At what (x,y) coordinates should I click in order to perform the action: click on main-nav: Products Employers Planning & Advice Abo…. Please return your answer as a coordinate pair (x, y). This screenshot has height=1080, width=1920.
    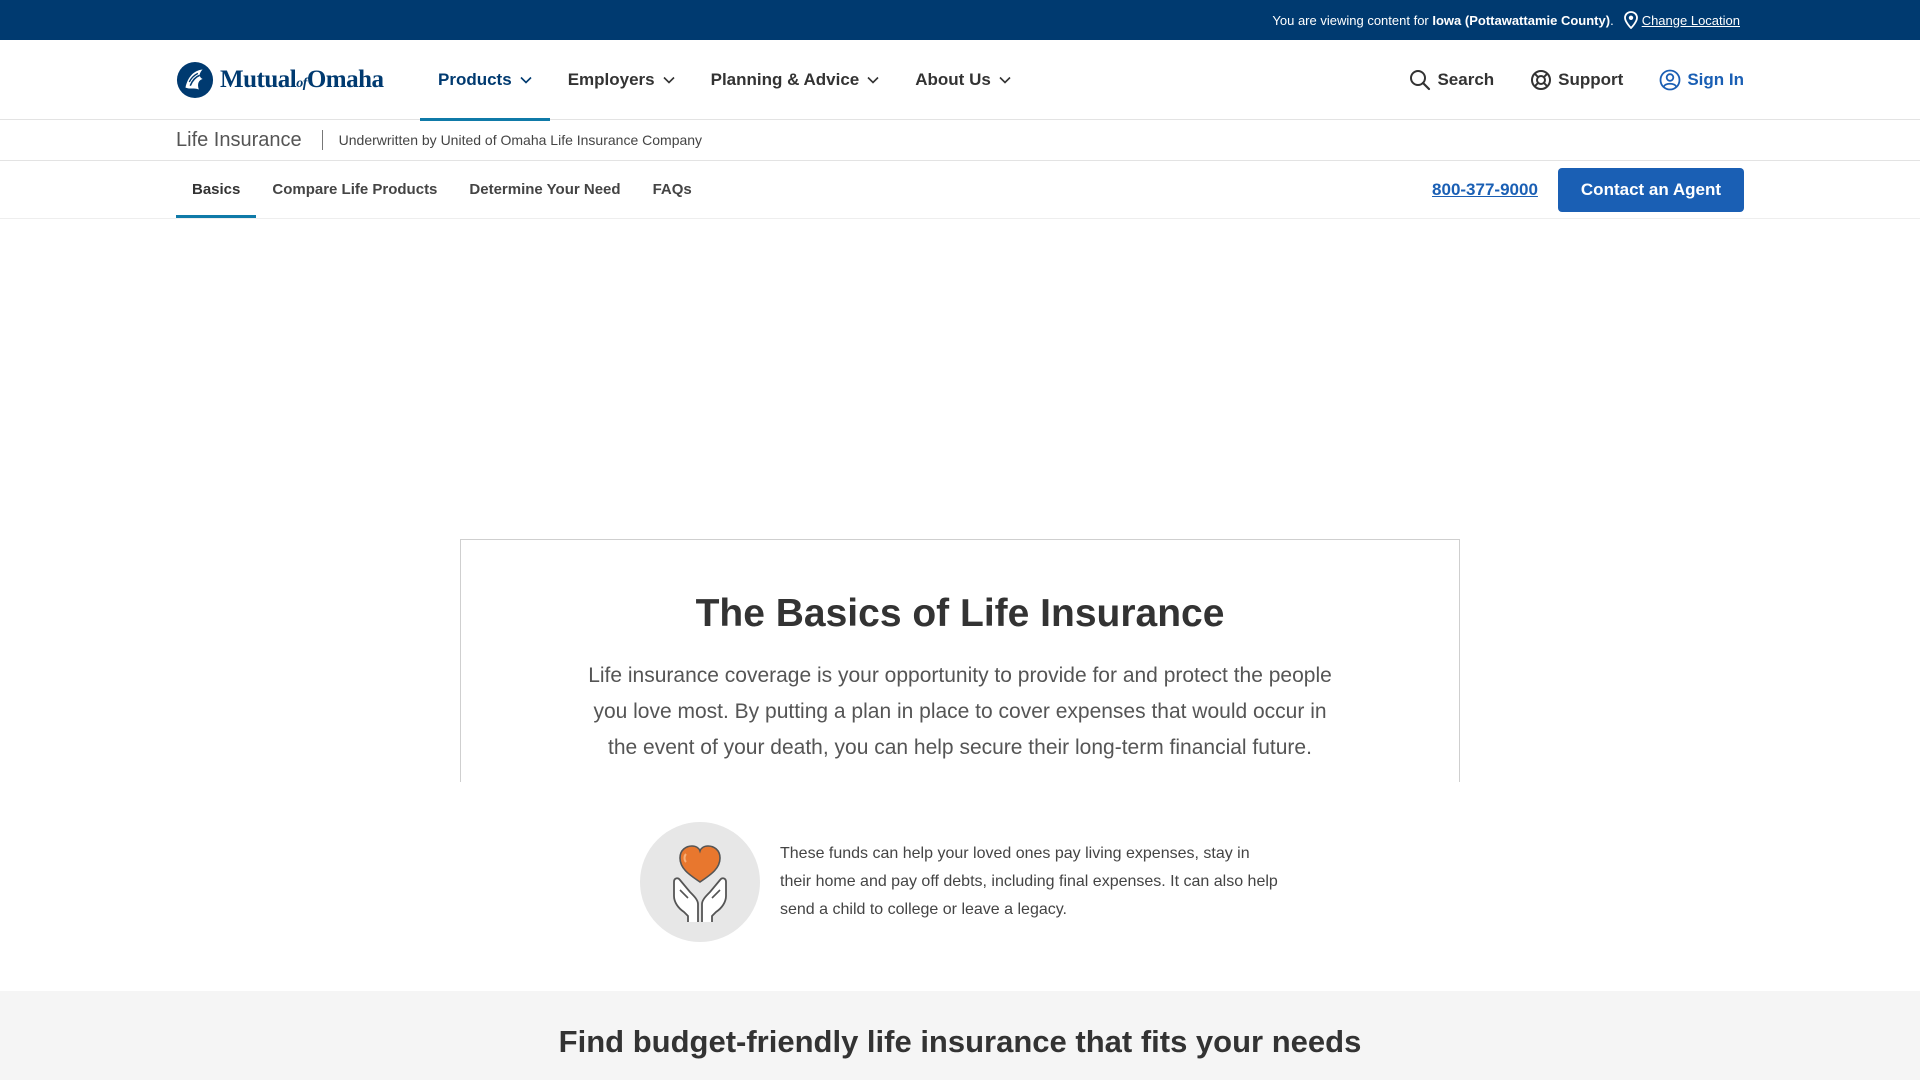
    Looking at the image, I should click on (724, 80).